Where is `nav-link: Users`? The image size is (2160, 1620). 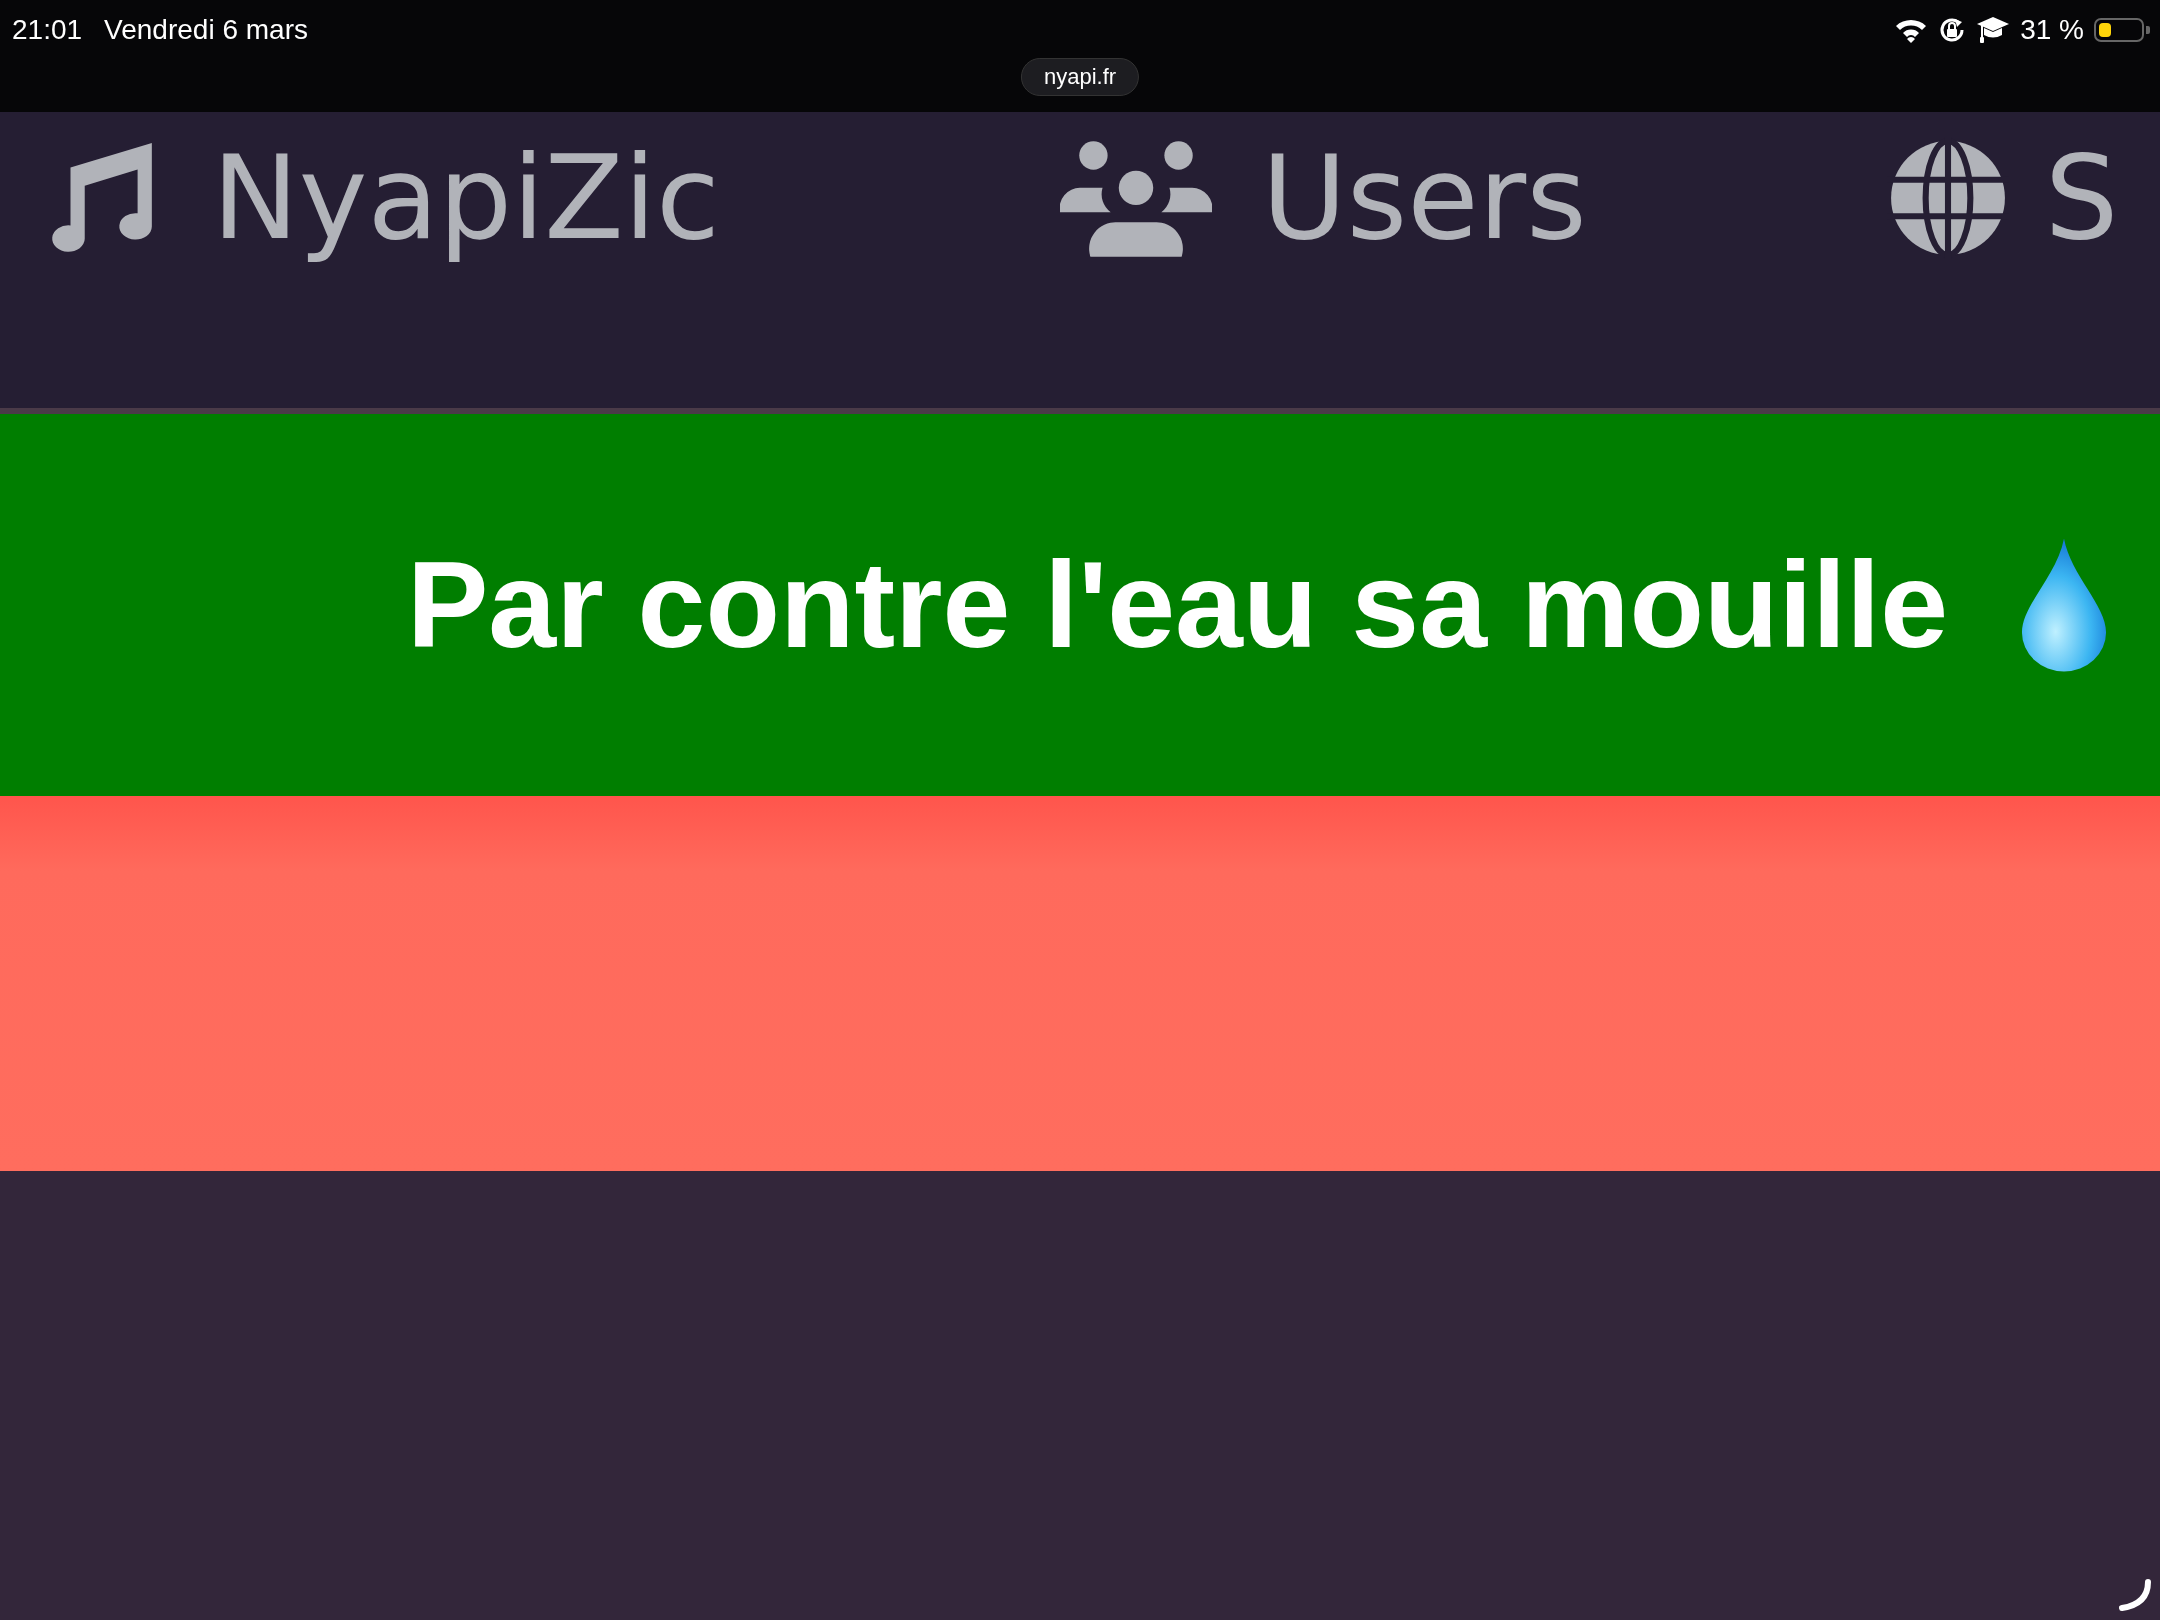
nav-link: Users is located at coordinates (1323, 198).